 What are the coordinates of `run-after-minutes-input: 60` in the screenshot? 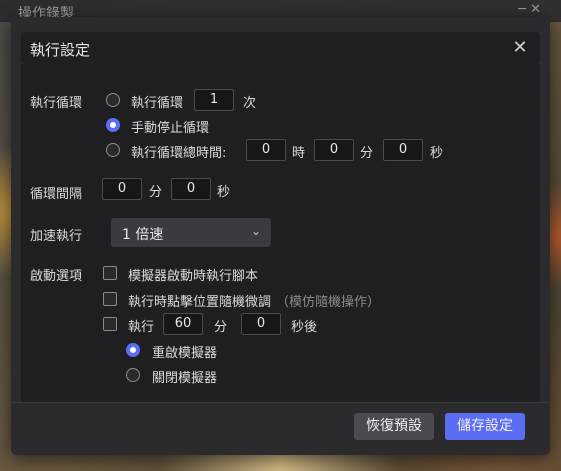 It's located at (183, 324).